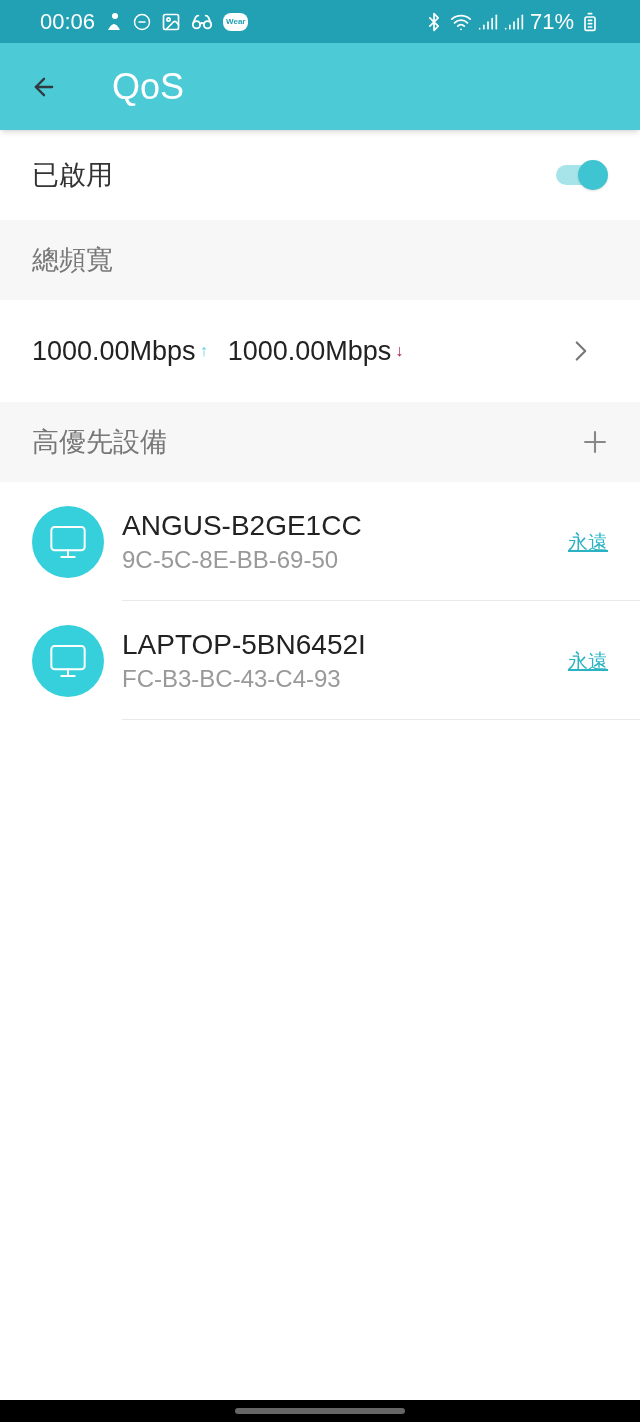 This screenshot has height=1422, width=640. What do you see at coordinates (244, 645) in the screenshot?
I see `device-name: LAPTOP-5BN6452I` at bounding box center [244, 645].